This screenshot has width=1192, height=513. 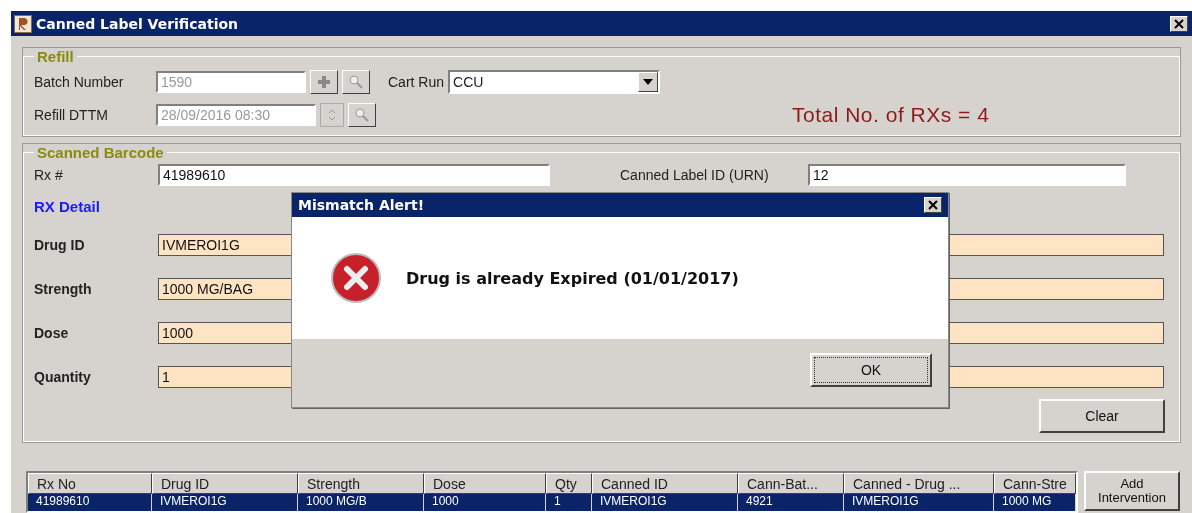 I want to click on table-row: 41989610 IVMEROI1G 1000 MG/B 1000 1 IVMEROI1G 4921 IVMEROI1G 1000 MG, so click(x=552, y=502).